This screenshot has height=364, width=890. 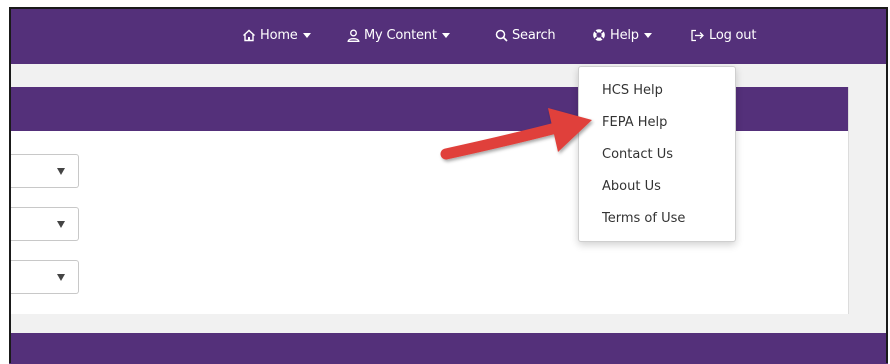 I want to click on nav-search: Search, so click(x=525, y=35).